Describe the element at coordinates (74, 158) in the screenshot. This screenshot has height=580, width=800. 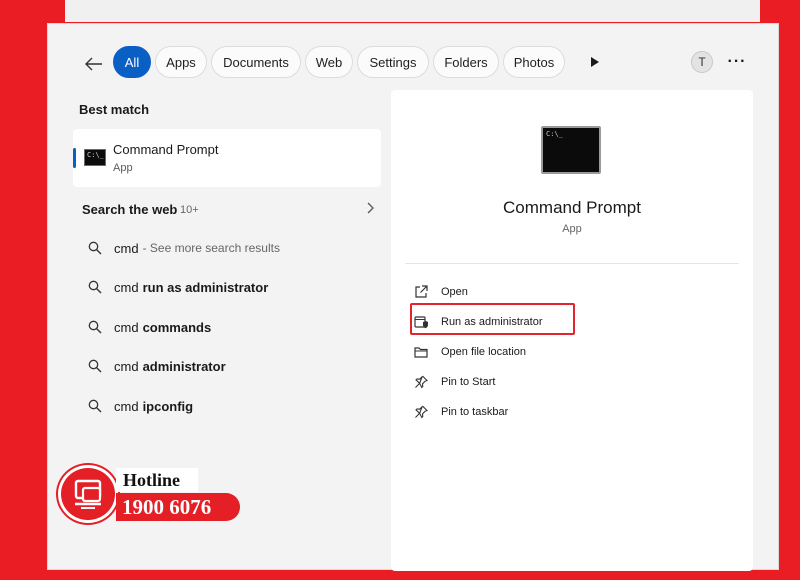
I see `selection-indicator` at that location.